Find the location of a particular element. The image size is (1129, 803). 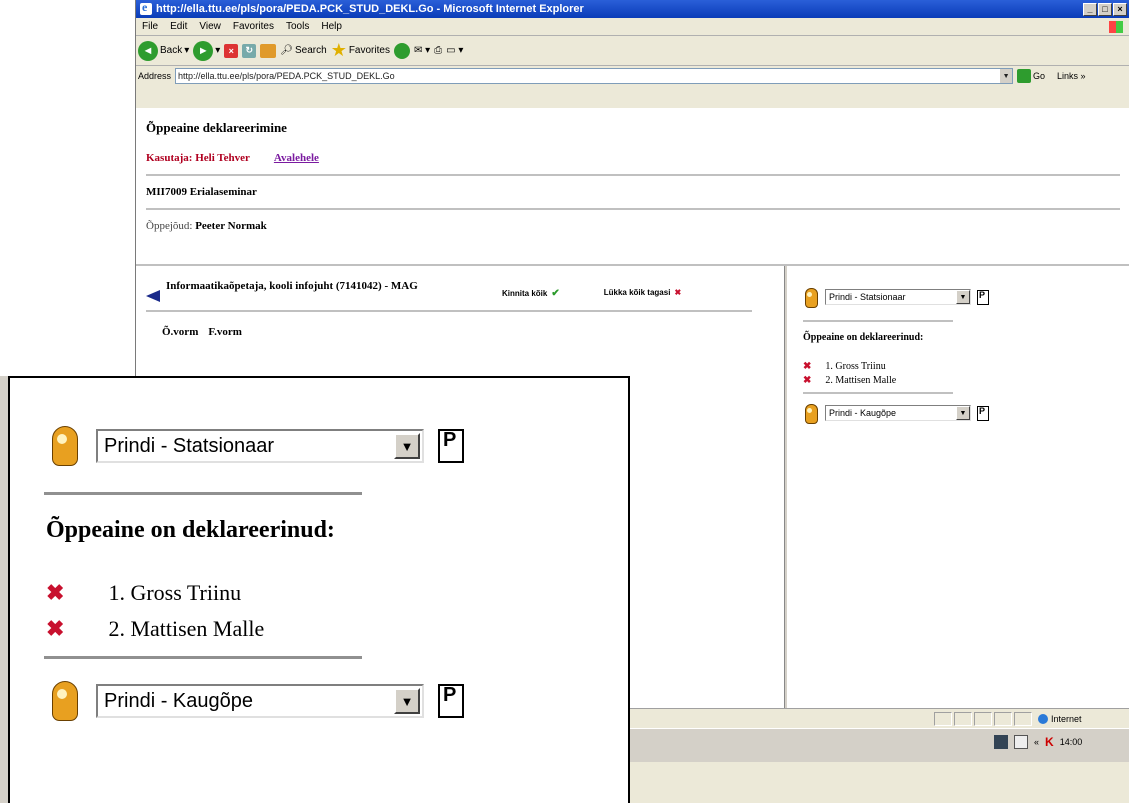

column-ovorm: Õ.vorm is located at coordinates (180, 332).